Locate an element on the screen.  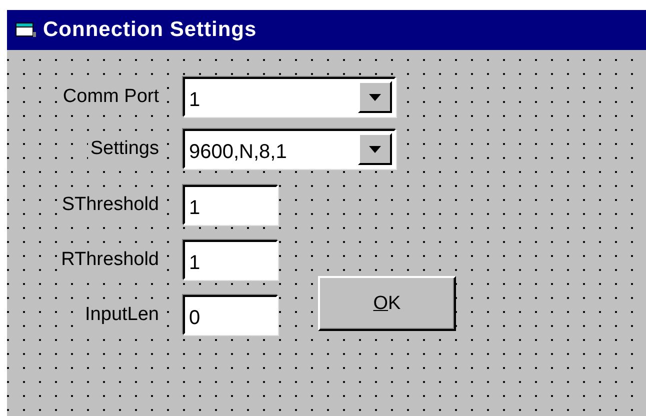
dropdown-field: 1 is located at coordinates (289, 97).